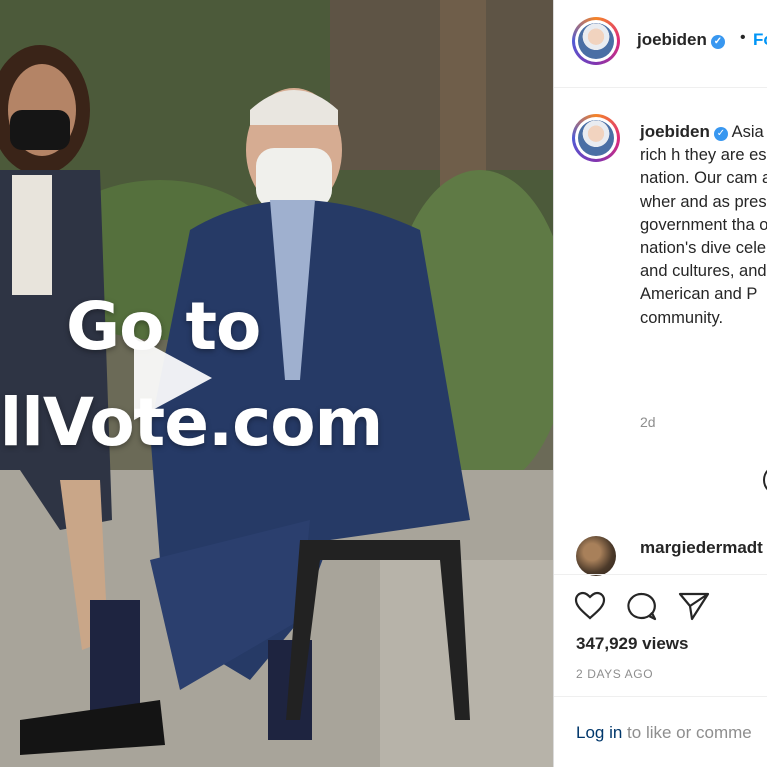 The width and height of the screenshot is (767, 767). I want to click on more-options-icon, so click(765, 480).